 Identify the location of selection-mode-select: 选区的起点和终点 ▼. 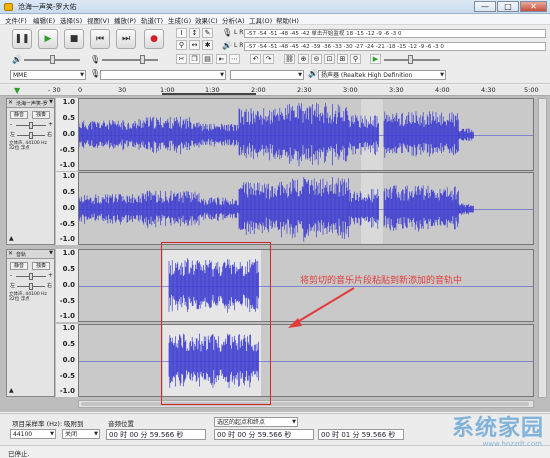
(256, 422).